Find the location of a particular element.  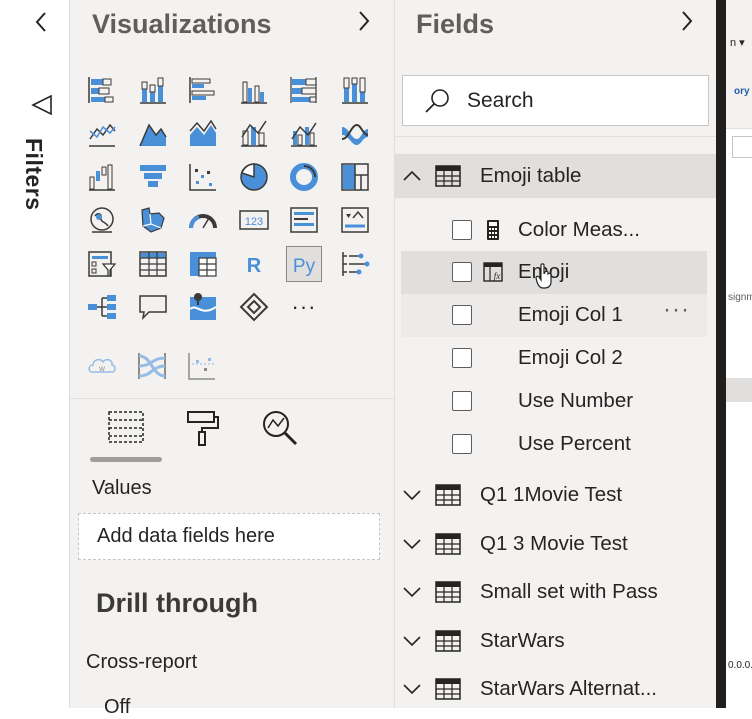

scatter-custom-icon is located at coordinates (202, 366).